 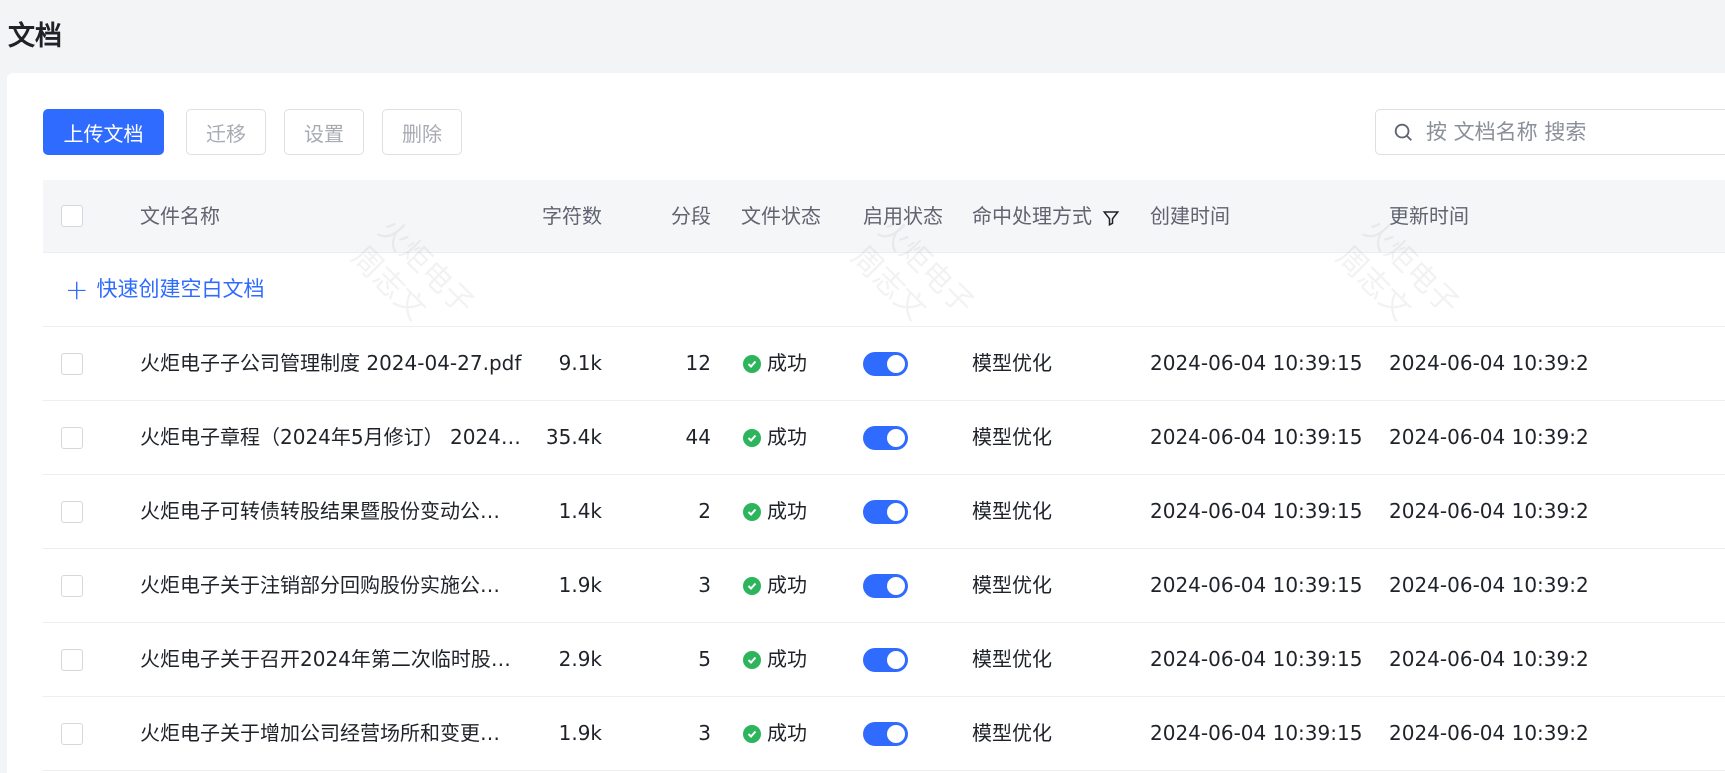 I want to click on segment-count: 2, so click(x=704, y=511).